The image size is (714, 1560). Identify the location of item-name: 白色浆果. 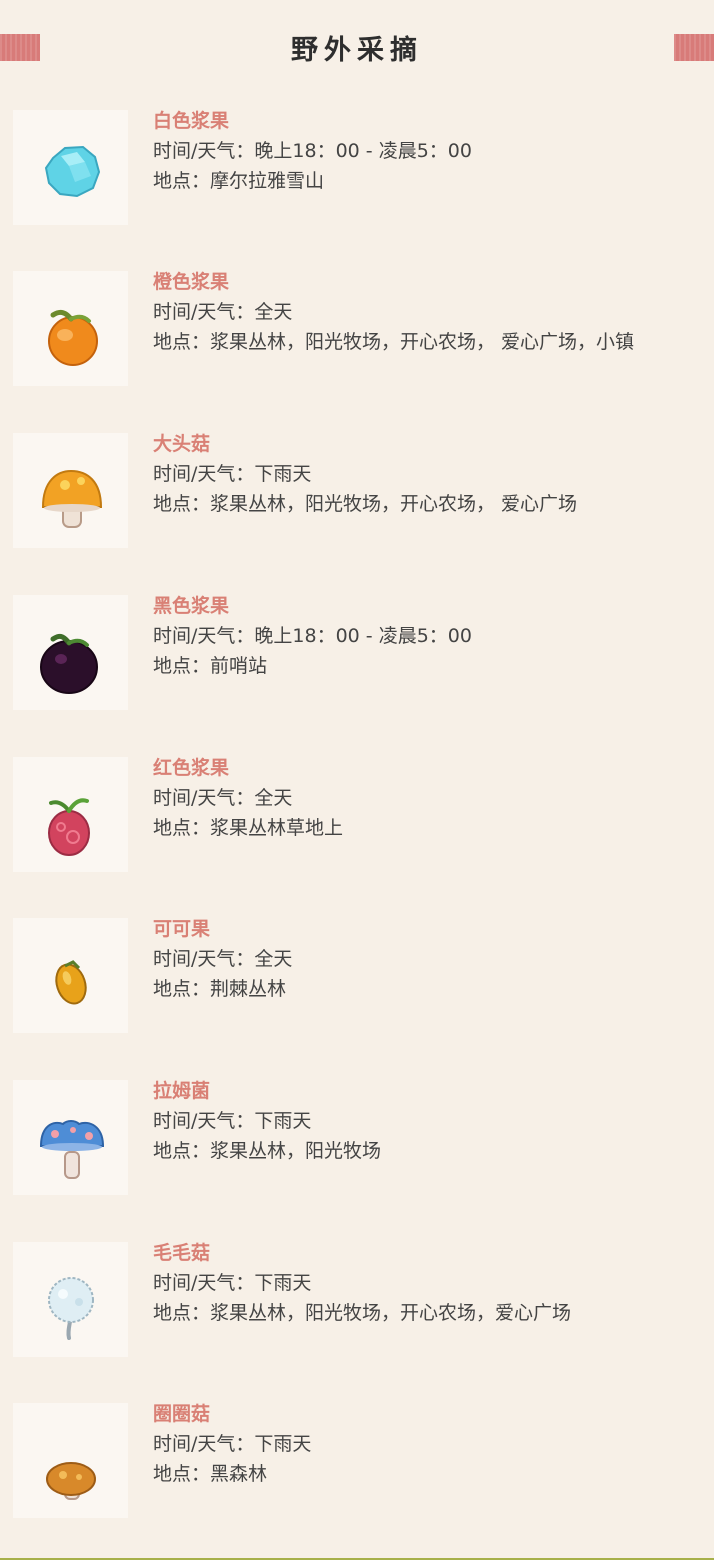
(191, 121).